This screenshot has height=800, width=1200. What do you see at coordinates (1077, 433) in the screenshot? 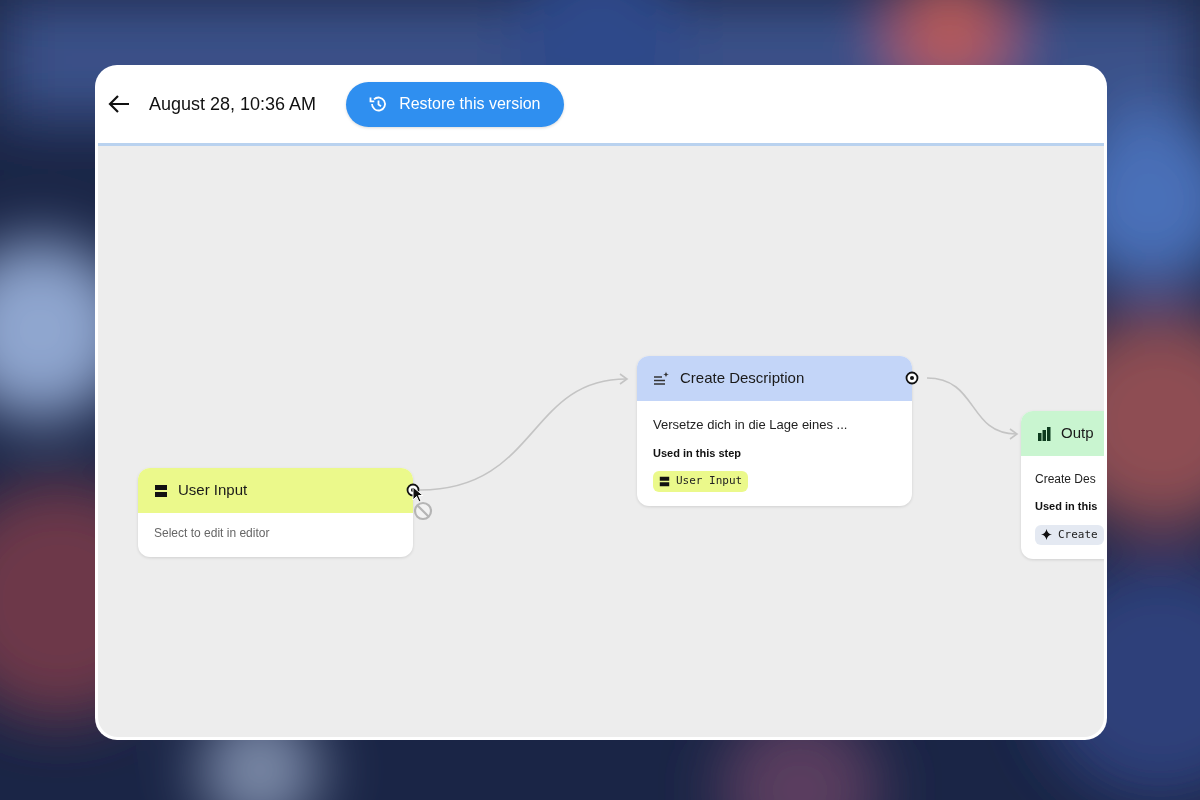
I see `node-title: Outp` at bounding box center [1077, 433].